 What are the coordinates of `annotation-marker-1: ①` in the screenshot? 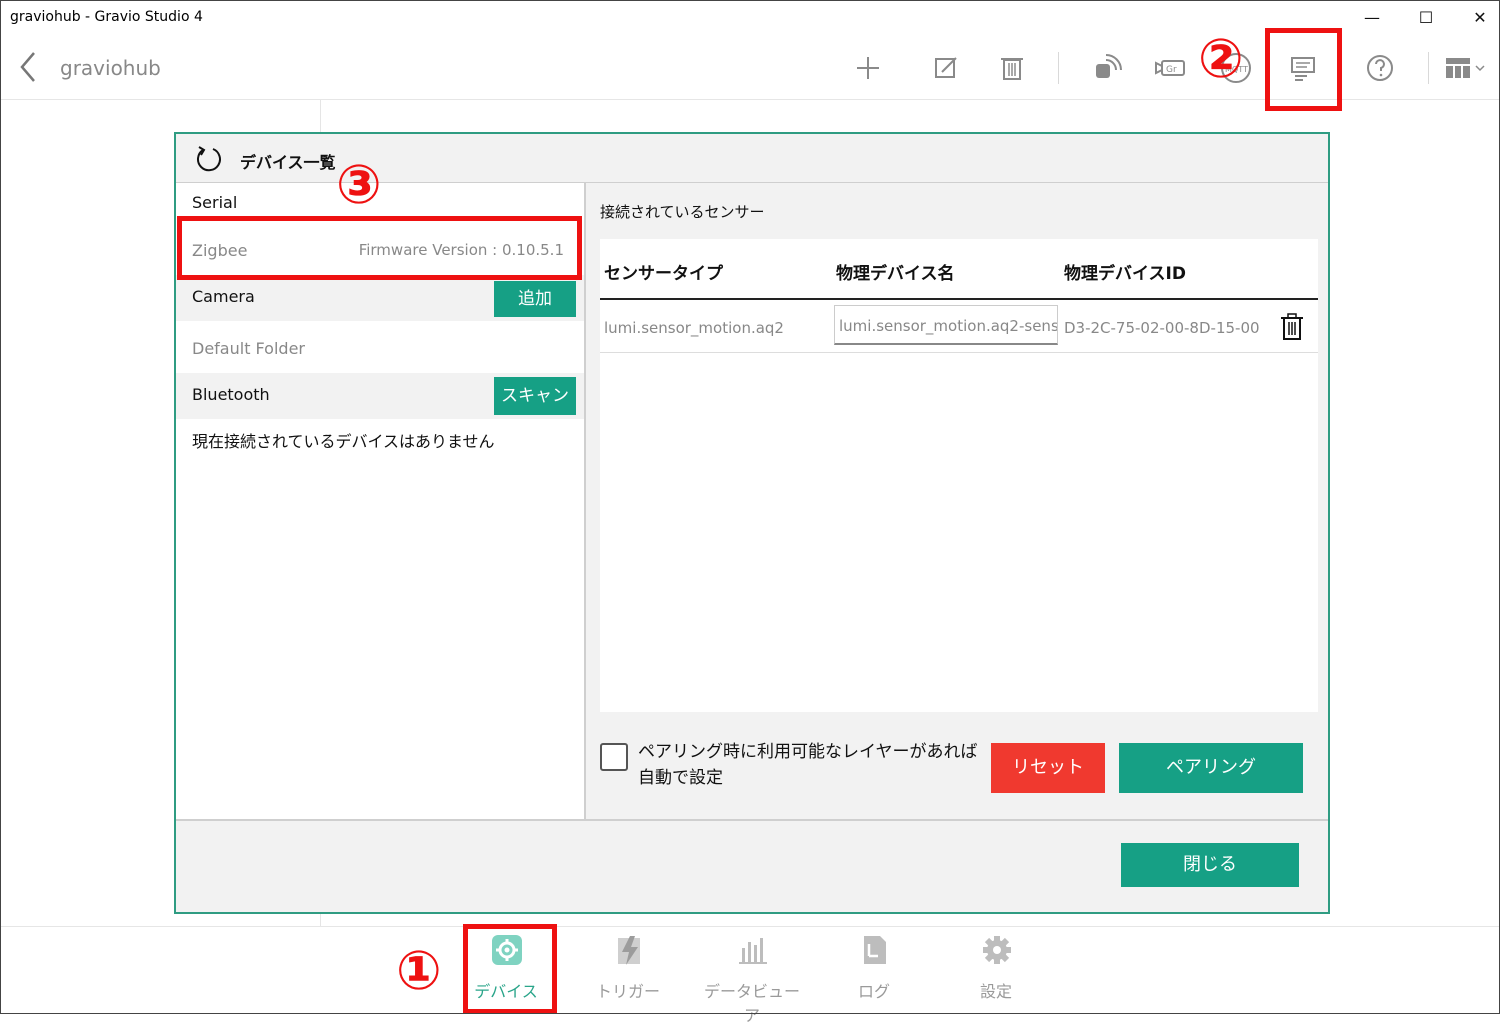 It's located at (419, 970).